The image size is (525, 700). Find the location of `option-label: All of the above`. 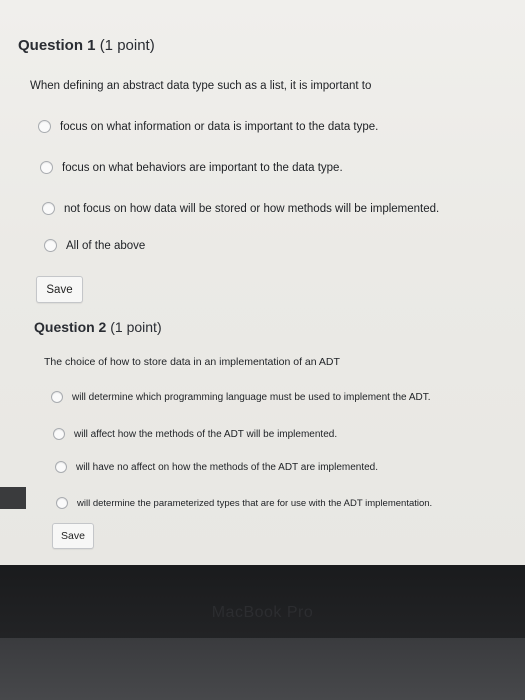

option-label: All of the above is located at coordinates (106, 245).